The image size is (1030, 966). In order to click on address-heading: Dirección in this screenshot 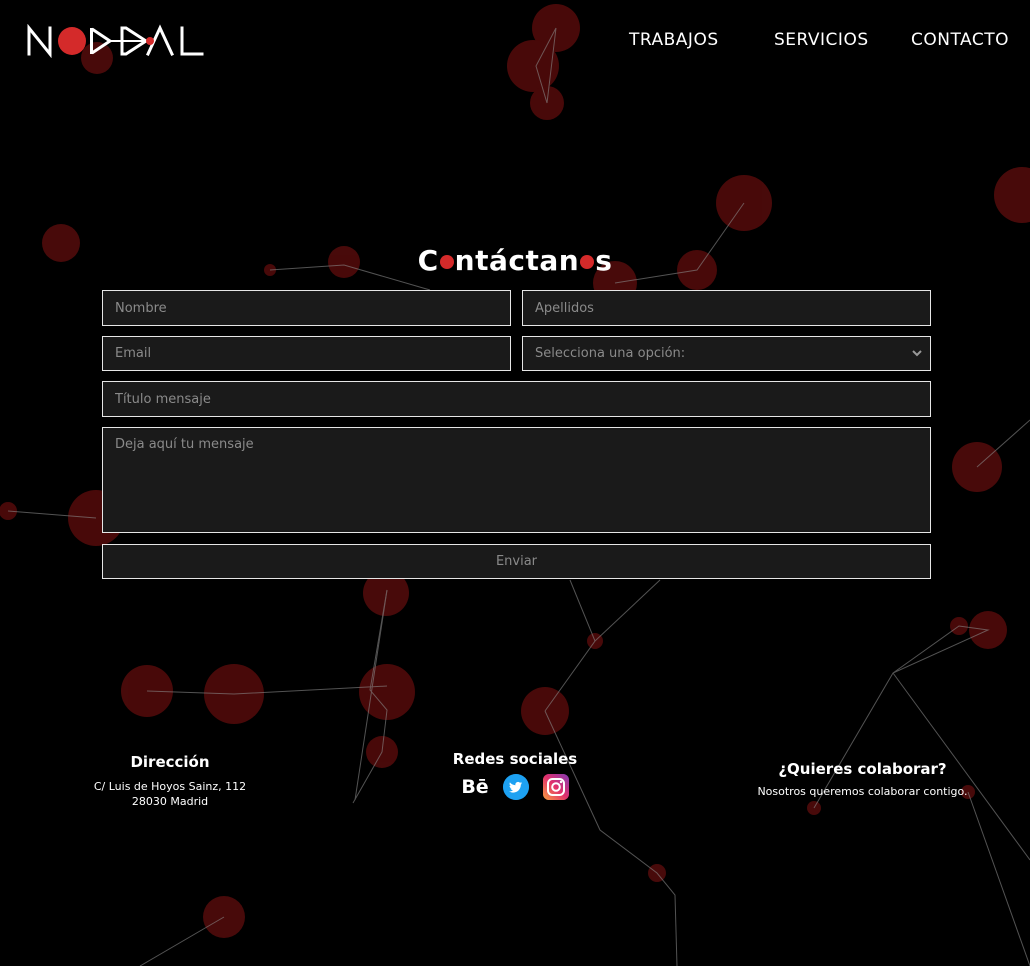, I will do `click(170, 762)`.